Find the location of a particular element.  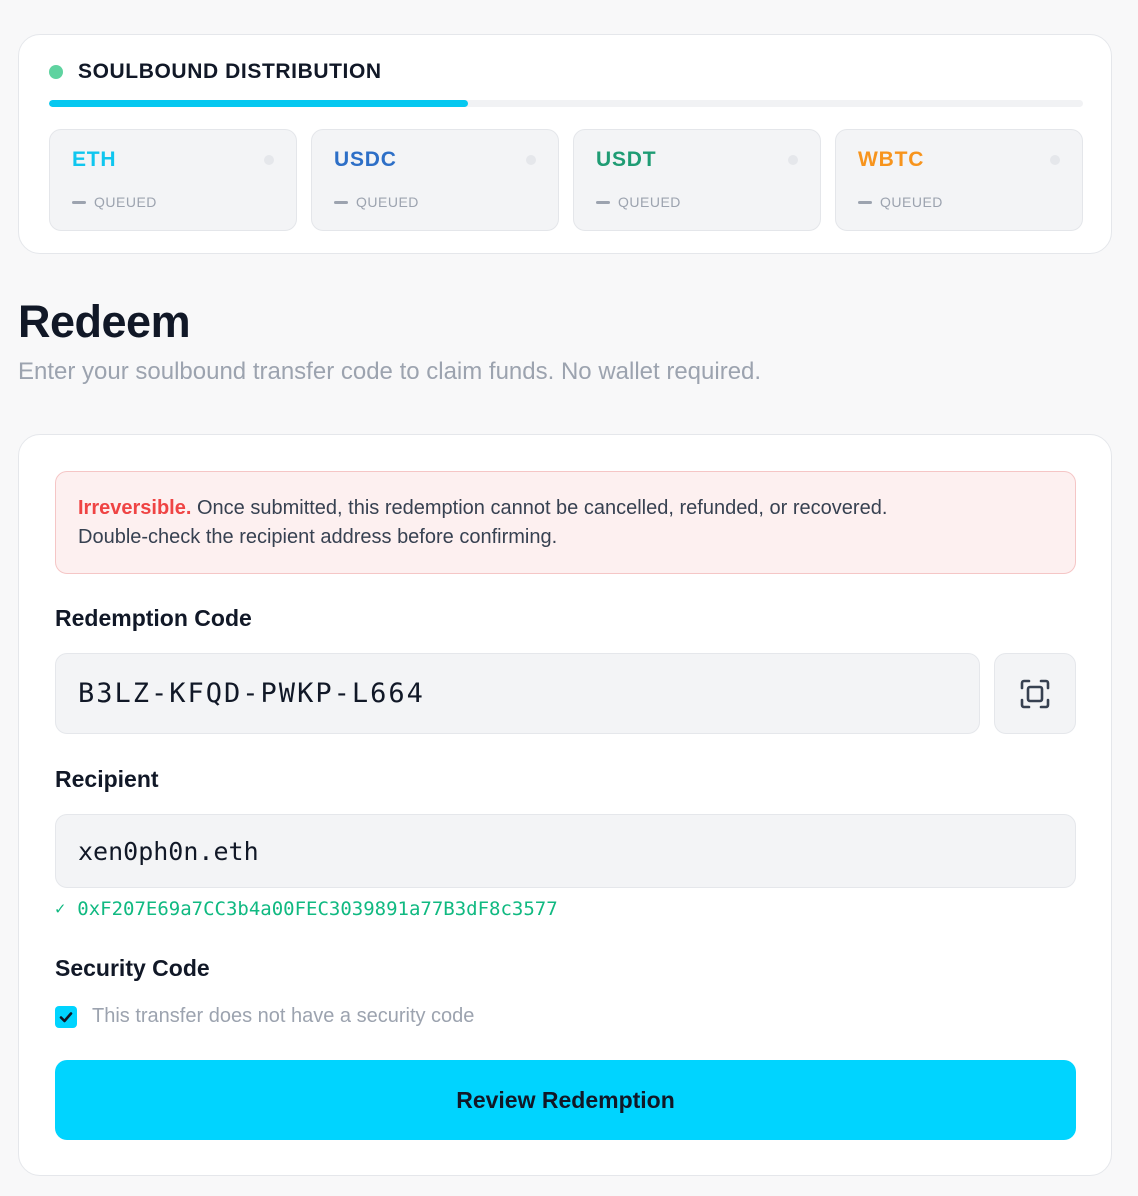

scan-icon is located at coordinates (1035, 693).